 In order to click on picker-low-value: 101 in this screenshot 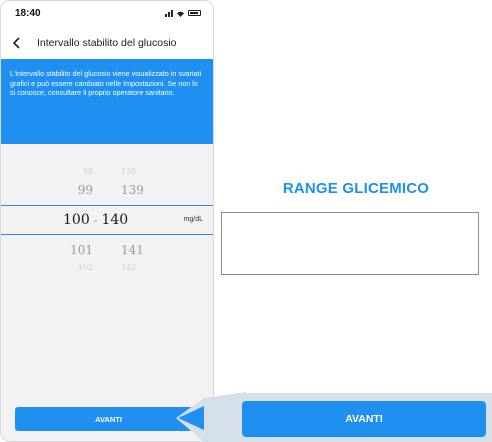, I will do `click(81, 250)`.